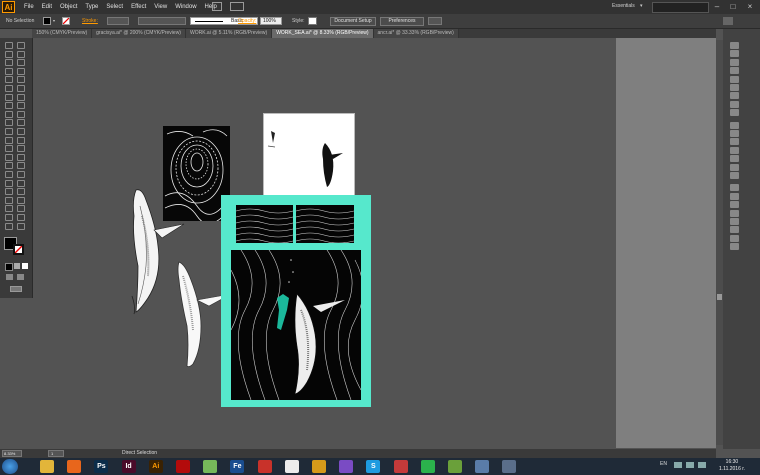  What do you see at coordinates (680, 7) in the screenshot?
I see `search-input` at bounding box center [680, 7].